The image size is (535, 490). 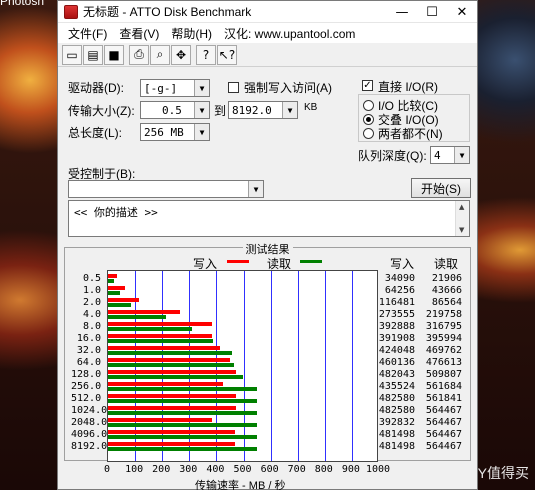 What do you see at coordinates (396, 398) in the screenshot?
I see `write-value: 482580` at bounding box center [396, 398].